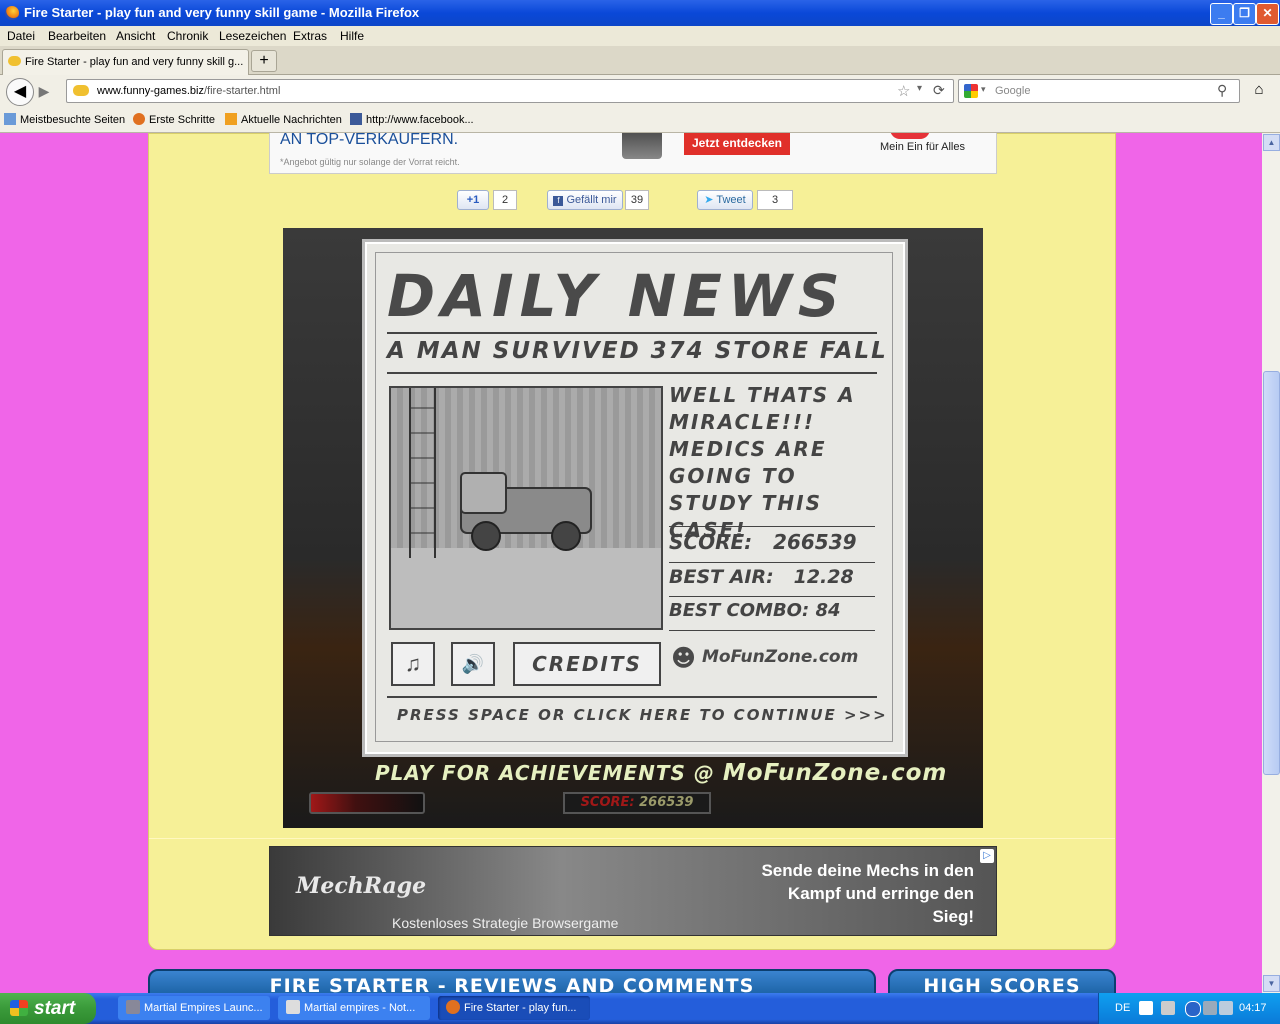 This screenshot has height=1024, width=1280. What do you see at coordinates (684, 658) in the screenshot?
I see `mofunzone-mascot-icon: ☻` at bounding box center [684, 658].